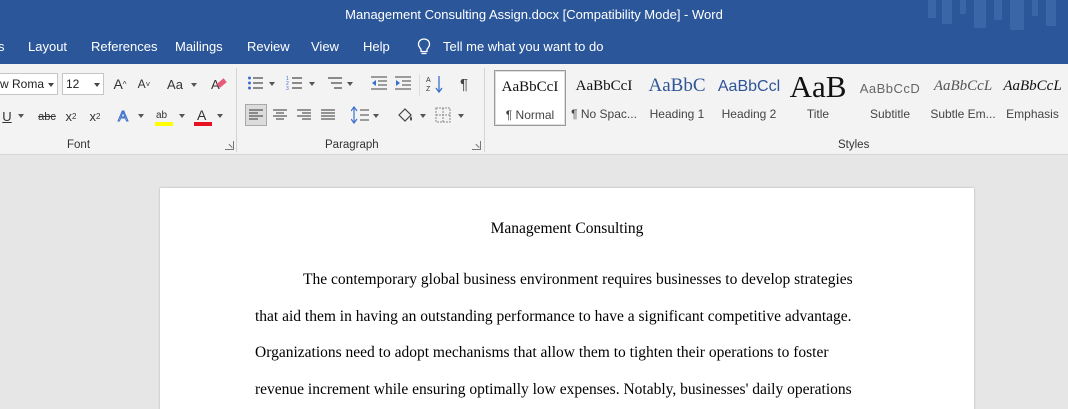  What do you see at coordinates (476, 145) in the screenshot?
I see `paragraph-dialog-launcher` at bounding box center [476, 145].